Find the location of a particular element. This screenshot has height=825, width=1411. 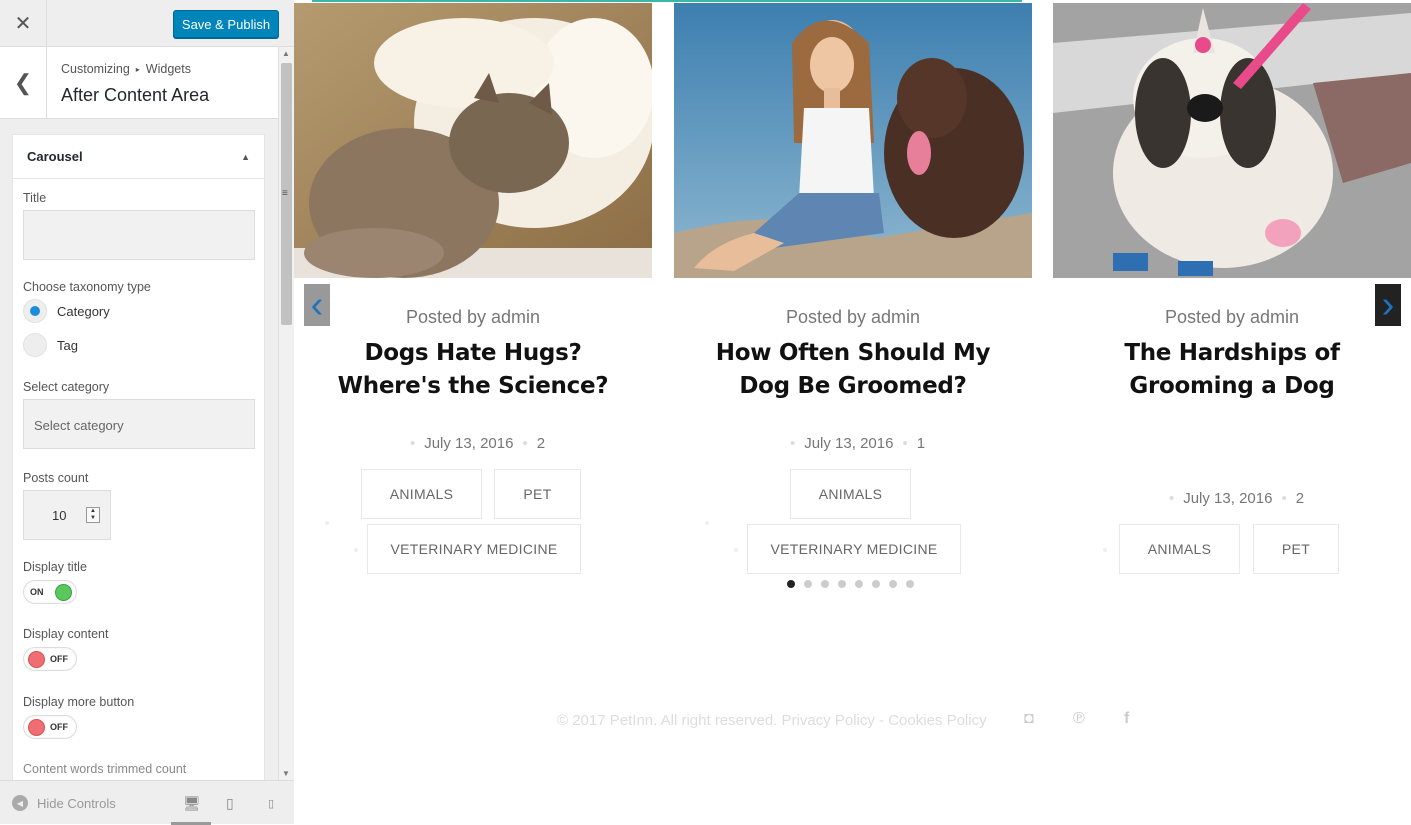

privacy-policy-link: Privacy Policy is located at coordinates (828, 720).